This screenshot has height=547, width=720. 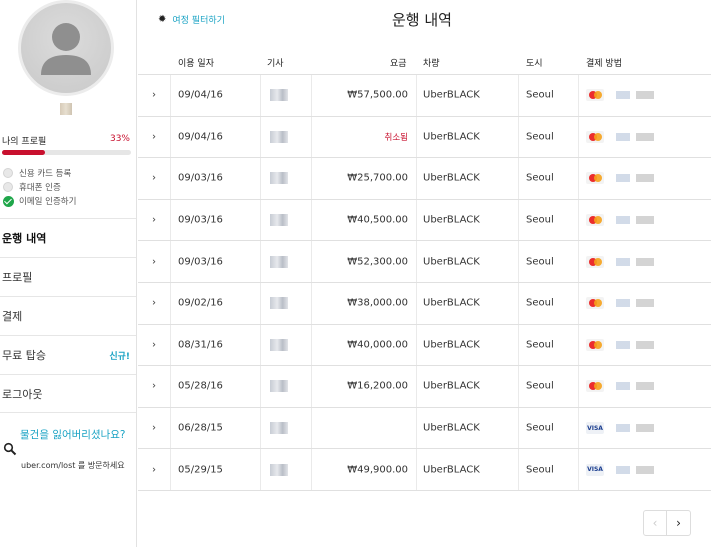 I want to click on table-row: › 08/31/16 ₩40,000.00 UberBLACK Seoul, so click(x=424, y=345).